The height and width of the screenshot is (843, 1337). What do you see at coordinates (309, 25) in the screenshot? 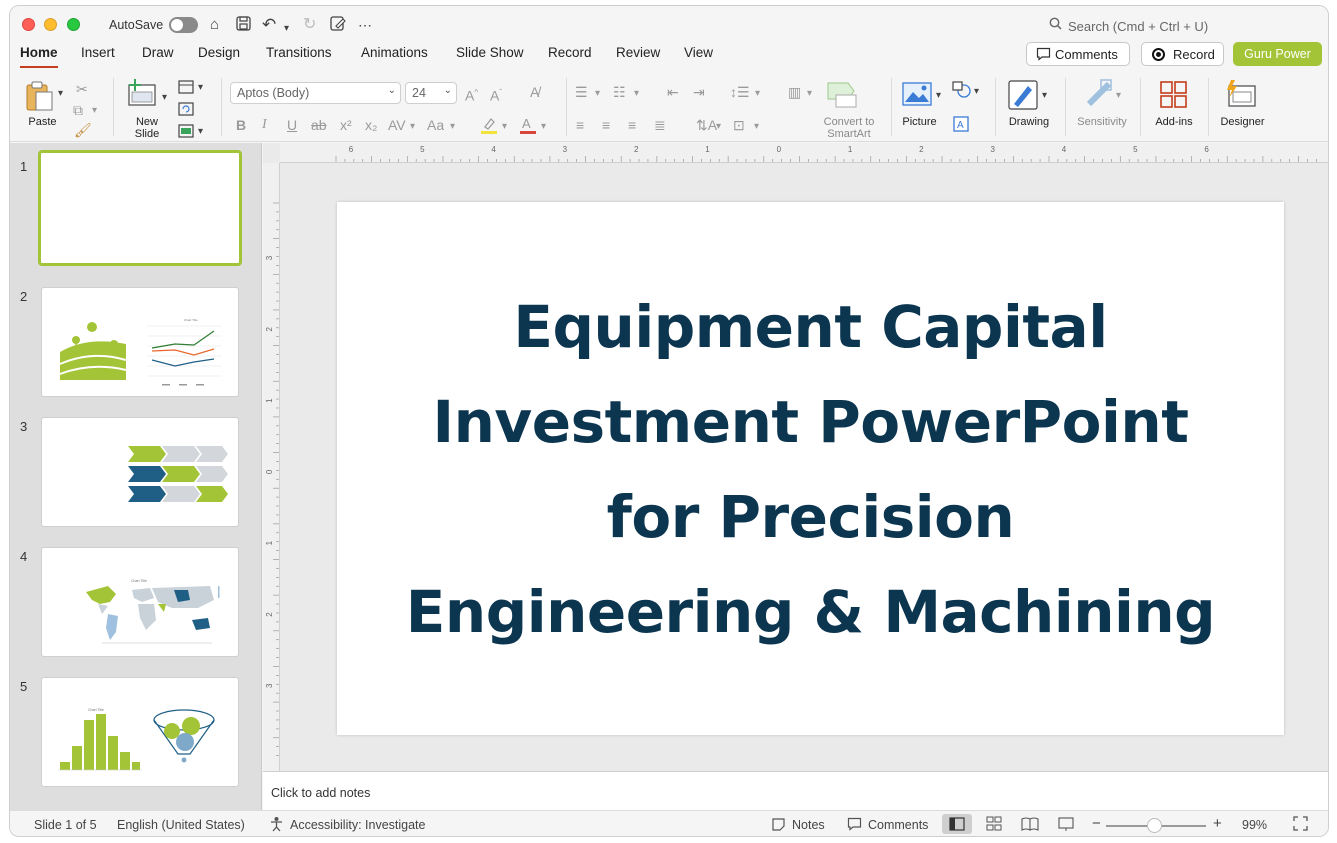
I see `redo-icon: ↻` at bounding box center [309, 25].